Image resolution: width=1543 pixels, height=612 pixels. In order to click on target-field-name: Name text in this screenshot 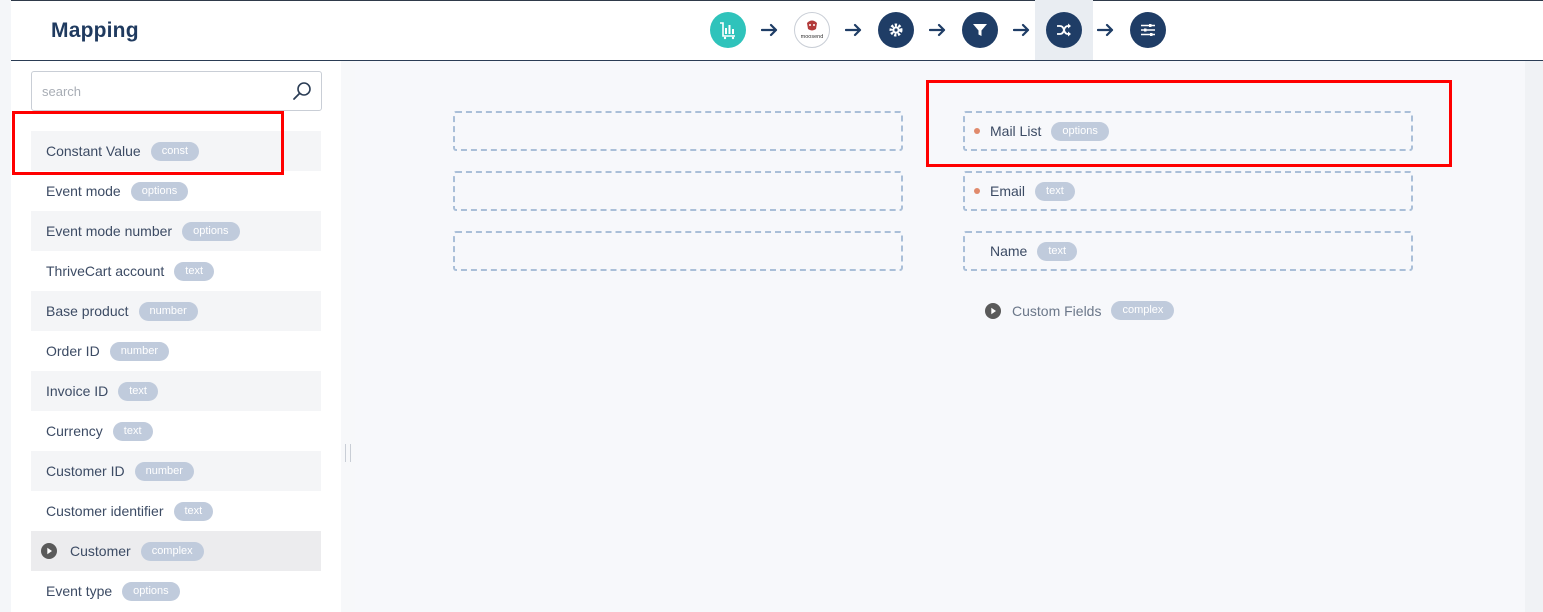, I will do `click(1188, 251)`.